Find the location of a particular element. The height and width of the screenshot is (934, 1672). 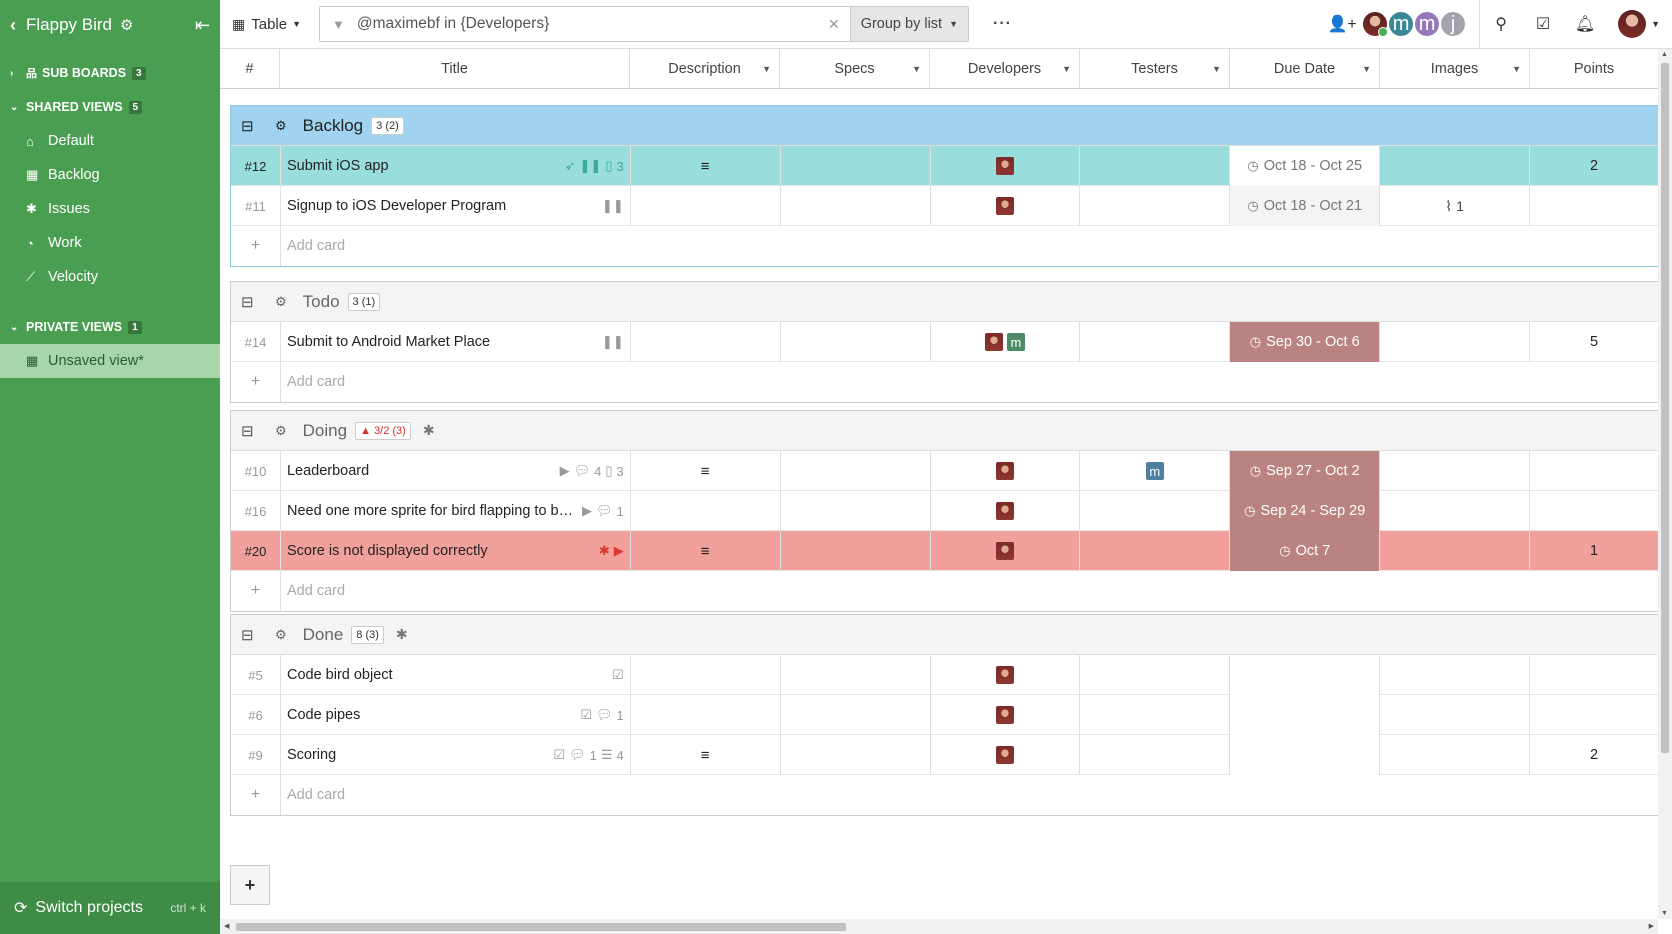

column-header-images: Images ▼ is located at coordinates (1455, 69).